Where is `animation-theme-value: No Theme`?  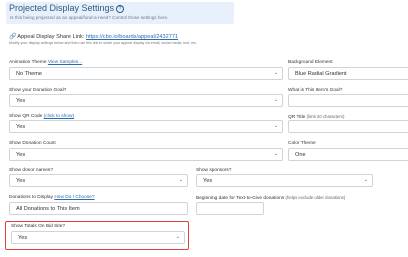 animation-theme-value: No Theme is located at coordinates (29, 74).